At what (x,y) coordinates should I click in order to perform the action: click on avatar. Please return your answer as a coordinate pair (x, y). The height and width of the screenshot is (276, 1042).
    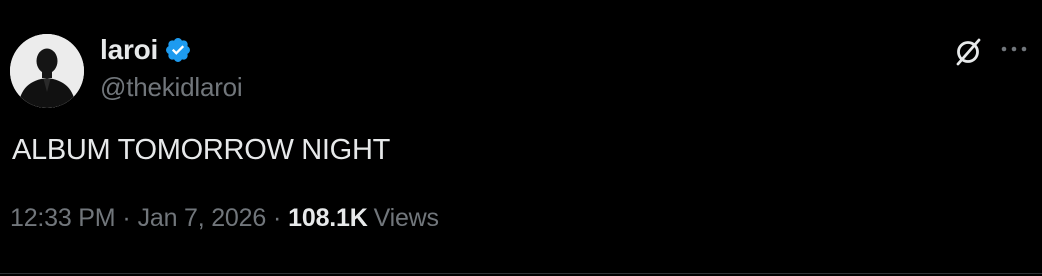
    Looking at the image, I should click on (47, 71).